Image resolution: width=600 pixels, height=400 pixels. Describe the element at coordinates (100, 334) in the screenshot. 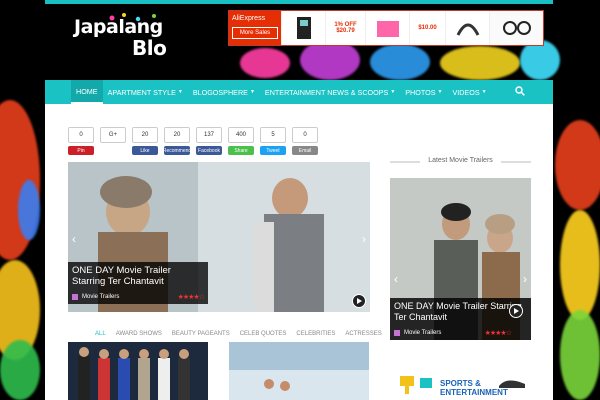

I see `category-tab: ALL` at that location.